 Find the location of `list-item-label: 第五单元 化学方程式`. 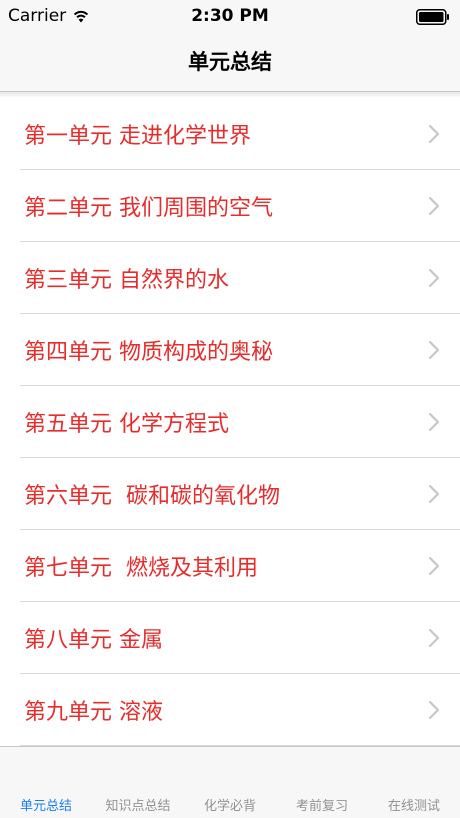

list-item-label: 第五单元 化学方程式 is located at coordinates (126, 424).